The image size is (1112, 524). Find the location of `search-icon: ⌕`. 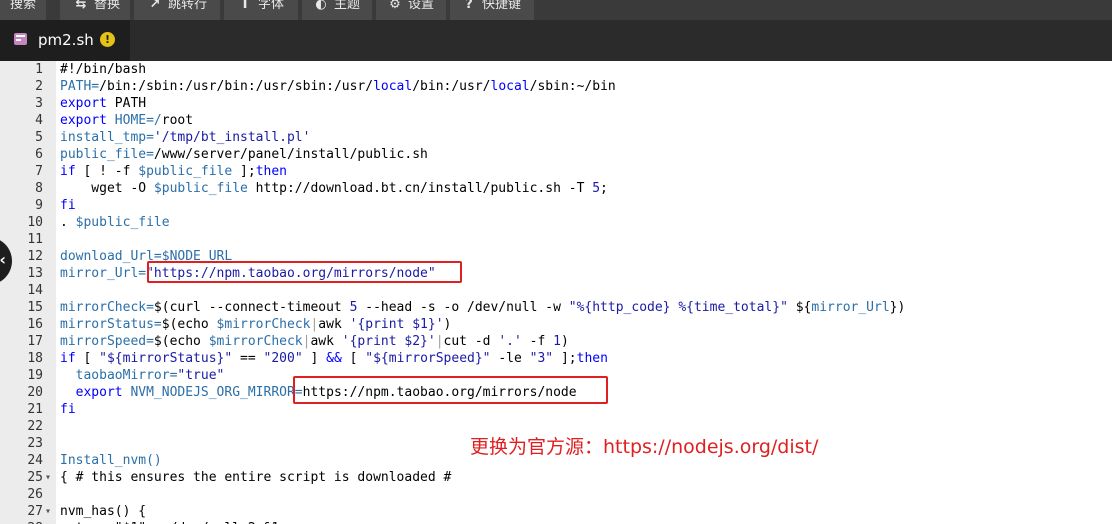

search-icon: ⌕ is located at coordinates (2, 8).